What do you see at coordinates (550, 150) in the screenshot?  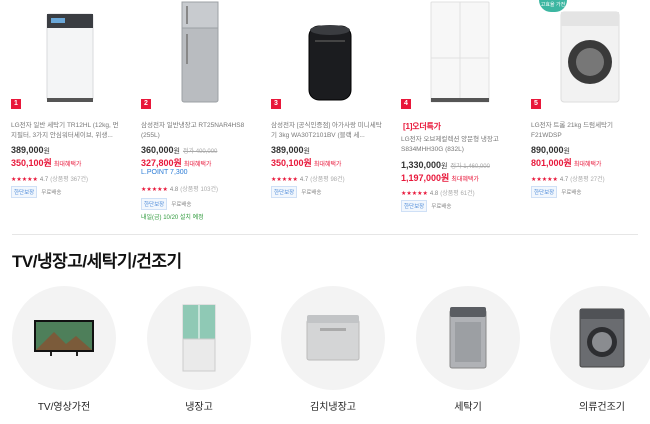 I see `original-price: 890,000원` at bounding box center [550, 150].